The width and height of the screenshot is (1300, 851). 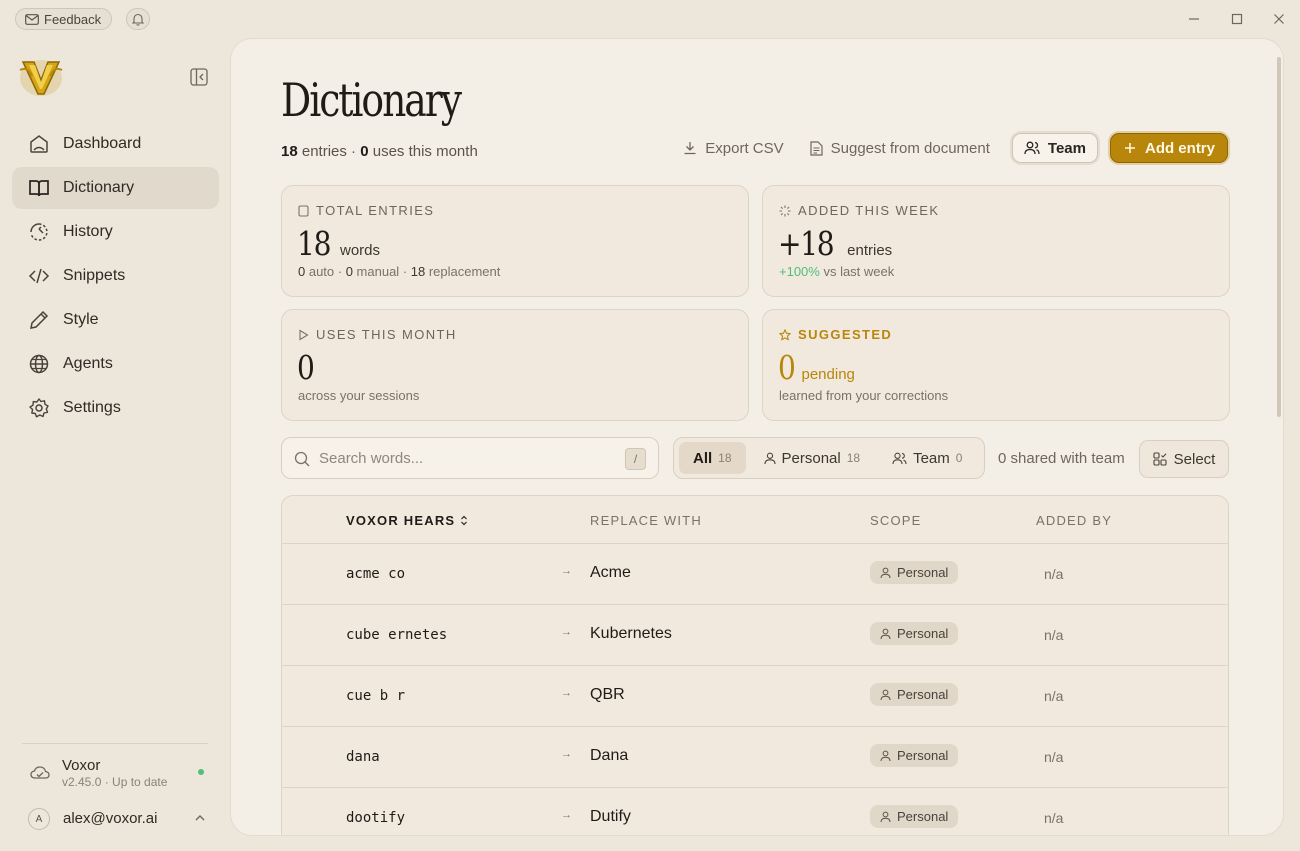 What do you see at coordinates (39, 364) in the screenshot?
I see `globe-icon` at bounding box center [39, 364].